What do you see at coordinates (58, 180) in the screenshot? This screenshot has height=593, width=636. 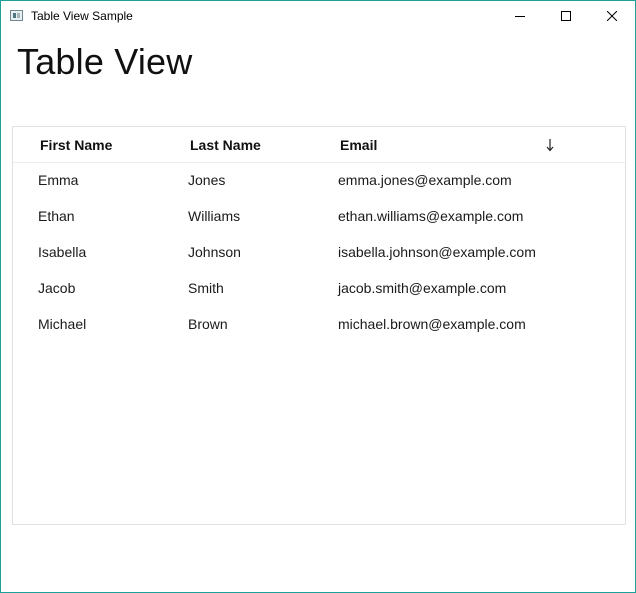 I see `cell-first-name: Emma` at bounding box center [58, 180].